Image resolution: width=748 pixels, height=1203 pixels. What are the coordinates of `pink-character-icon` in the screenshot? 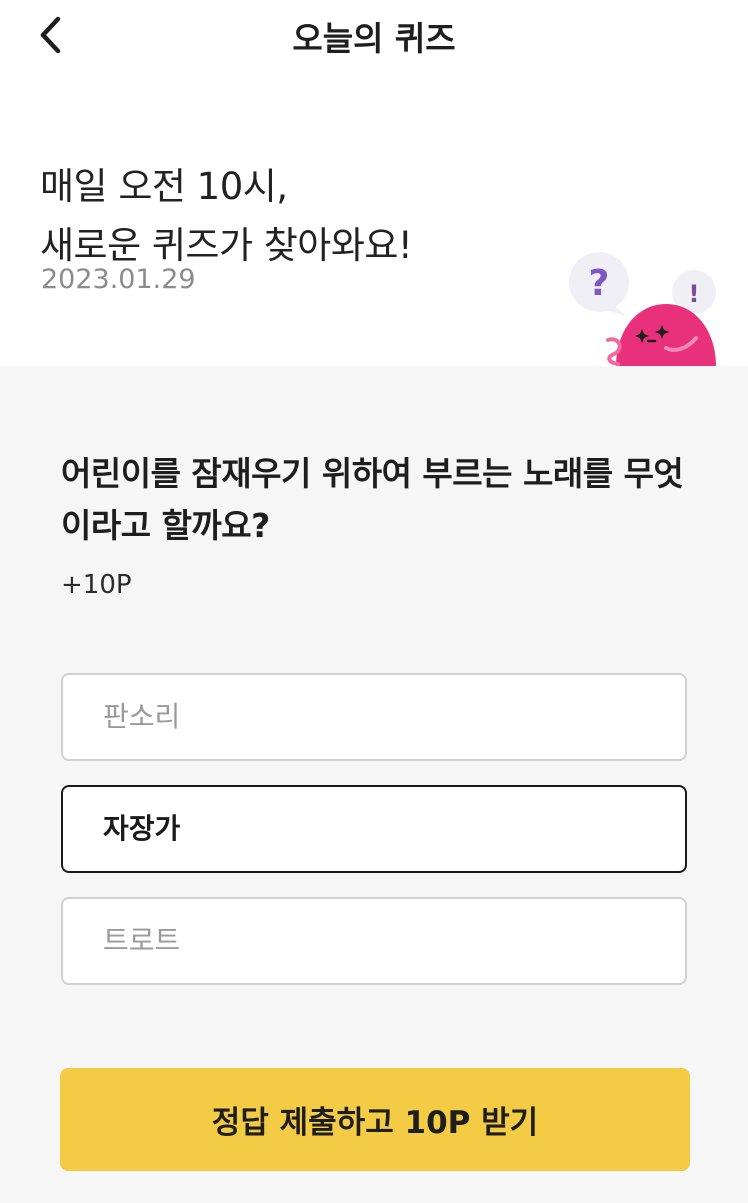 It's located at (661, 335).